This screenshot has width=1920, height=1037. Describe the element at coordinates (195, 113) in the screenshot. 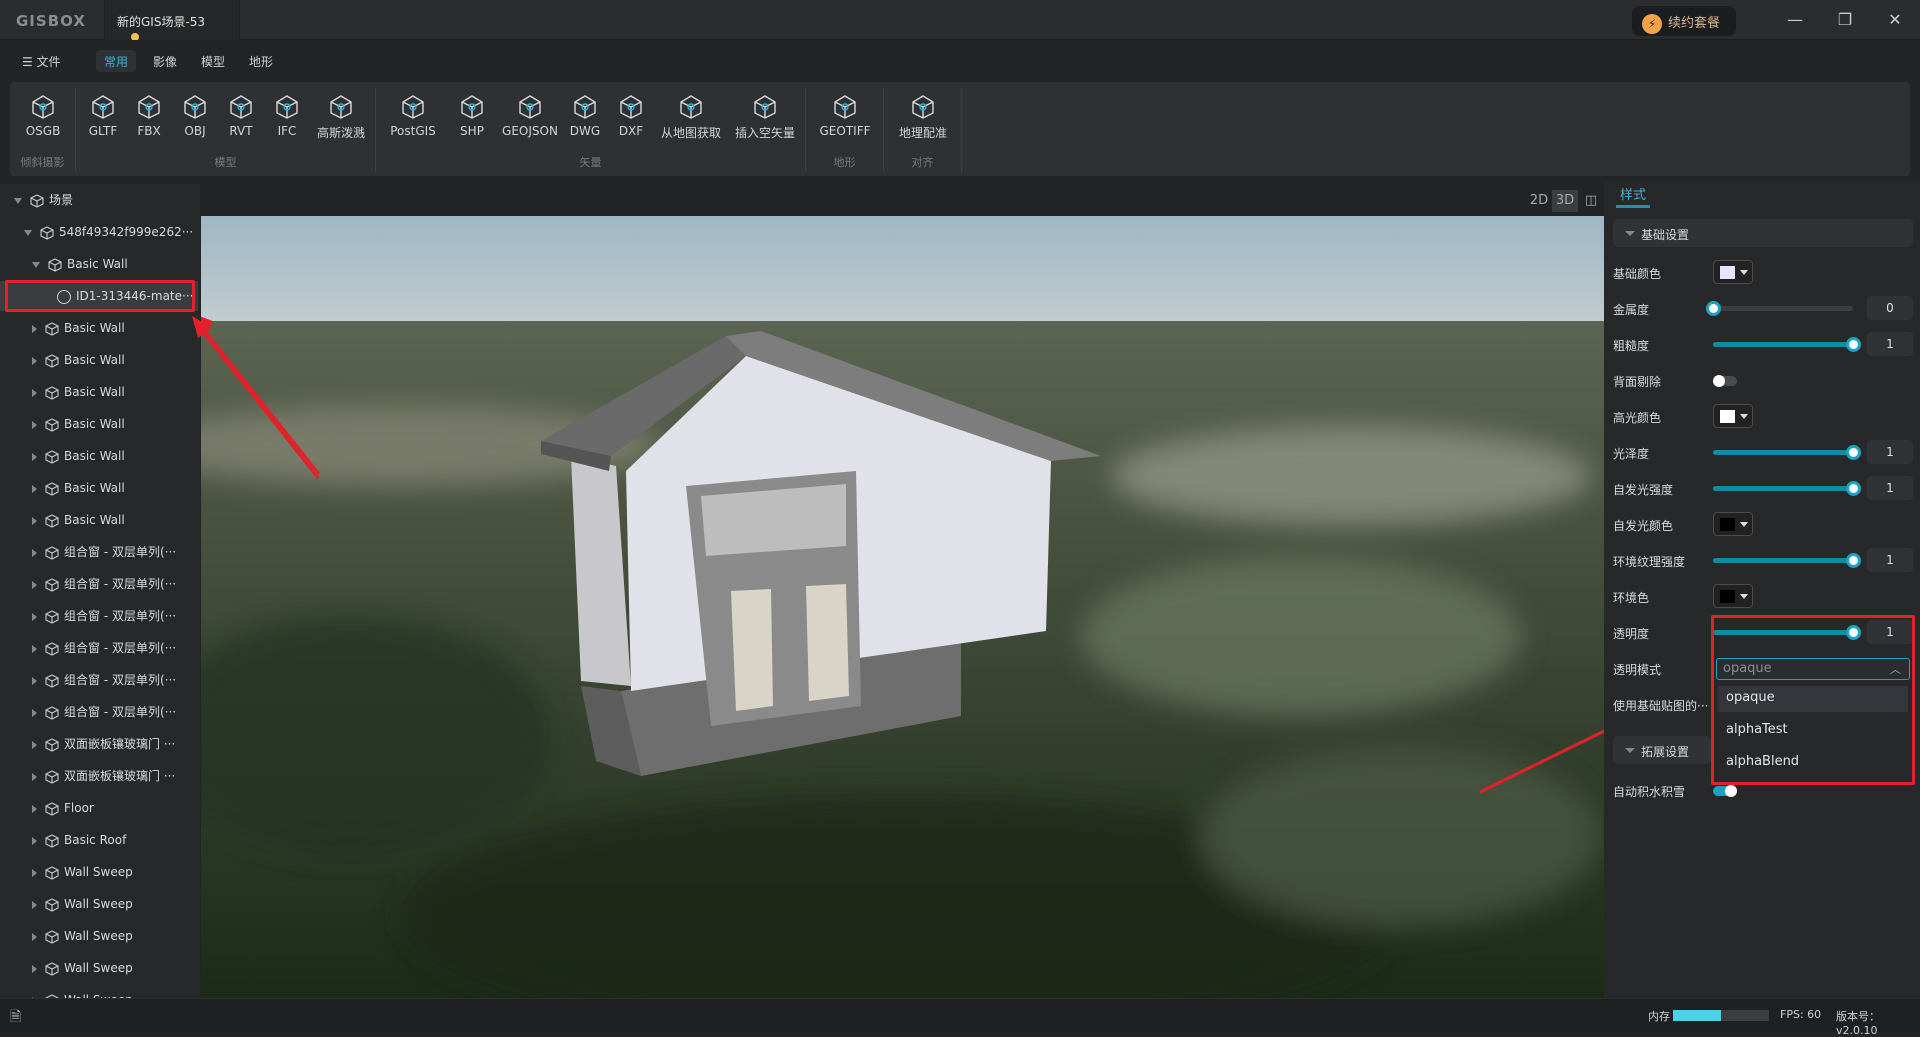

I see `ribbon-button-obj: OBJ` at that location.